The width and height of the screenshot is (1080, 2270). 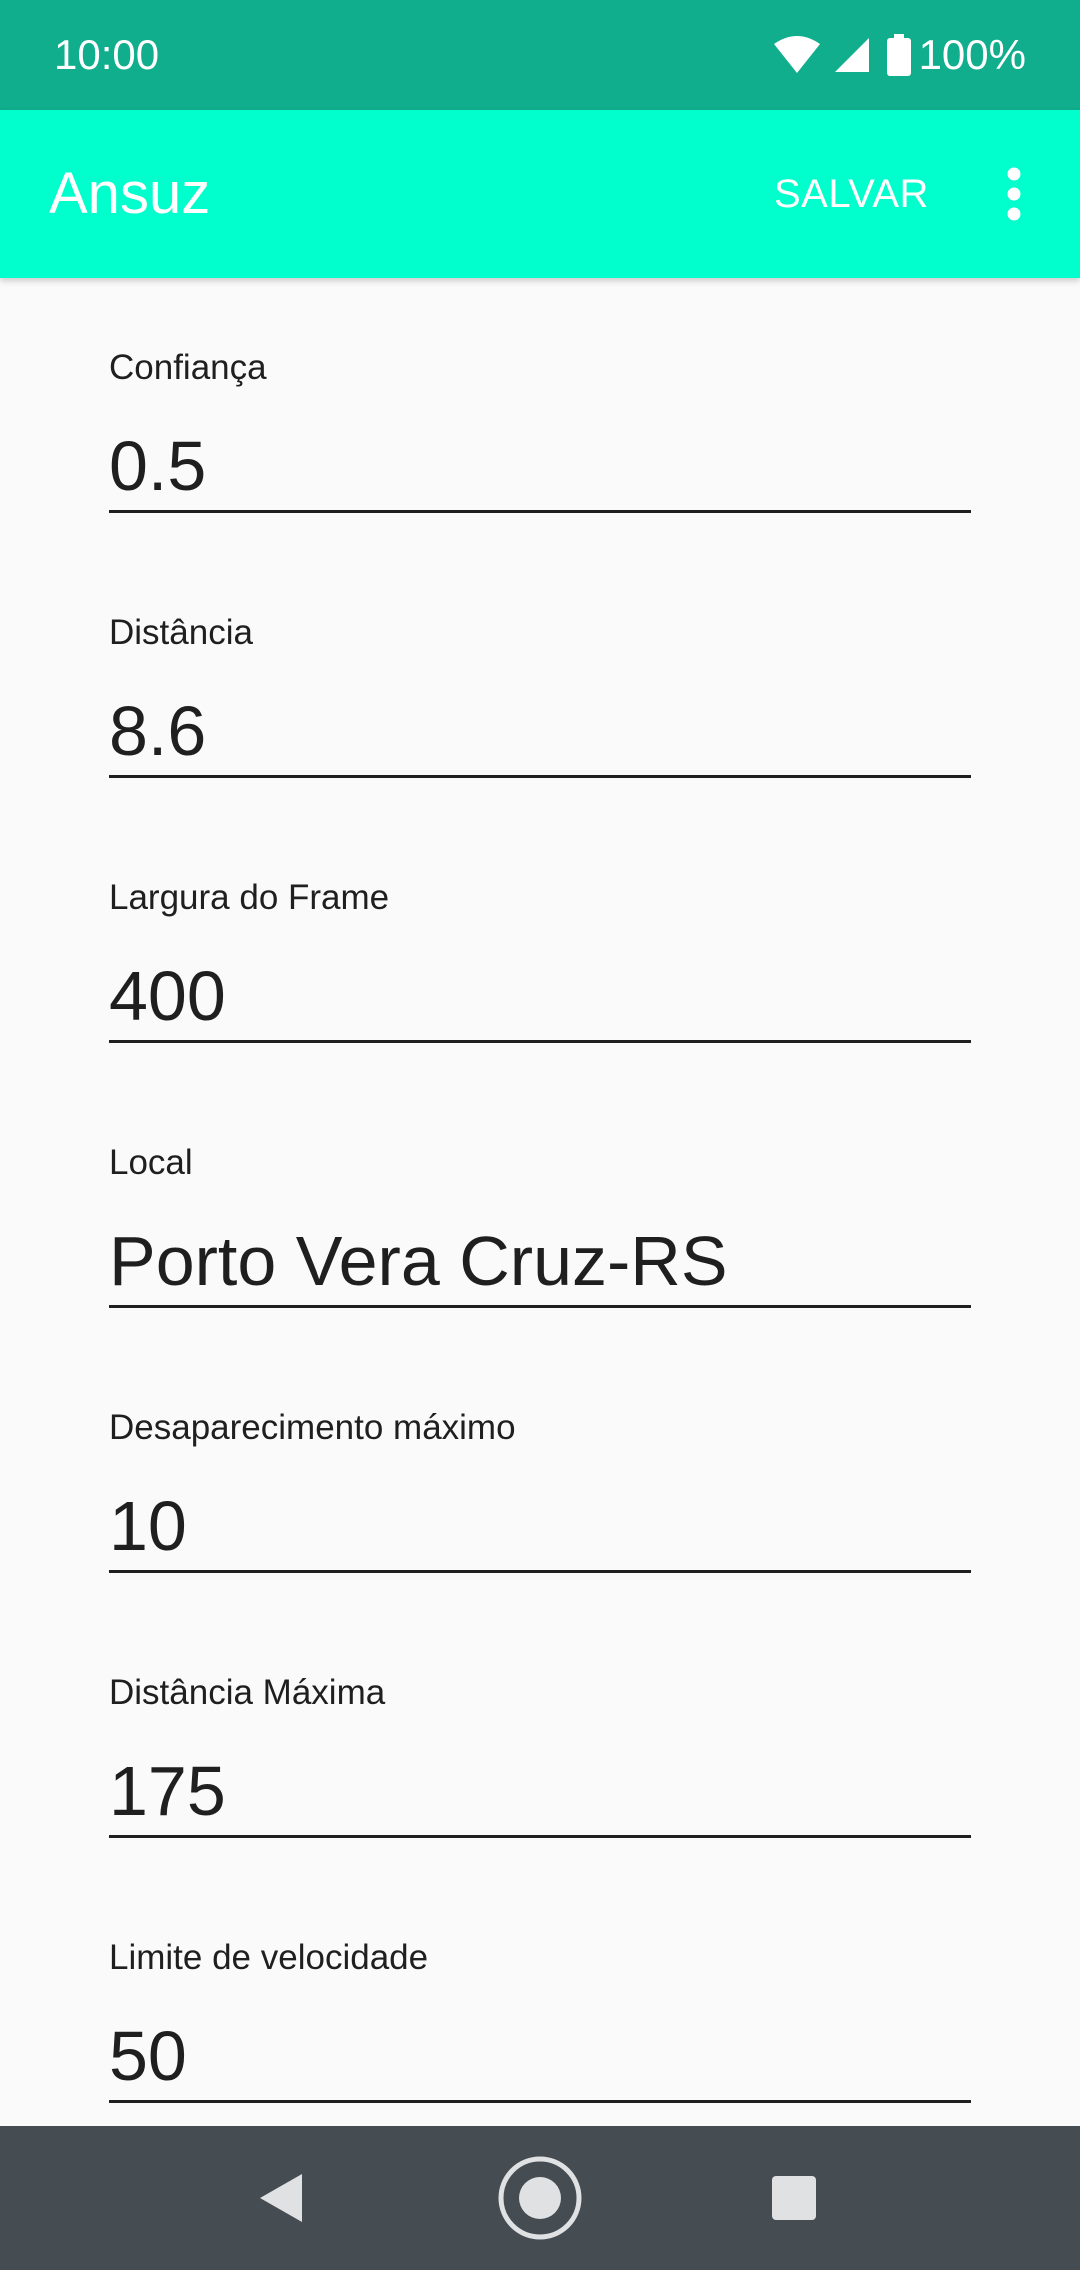 I want to click on app-bar: Ansuz SALVAR, so click(x=540, y=194).